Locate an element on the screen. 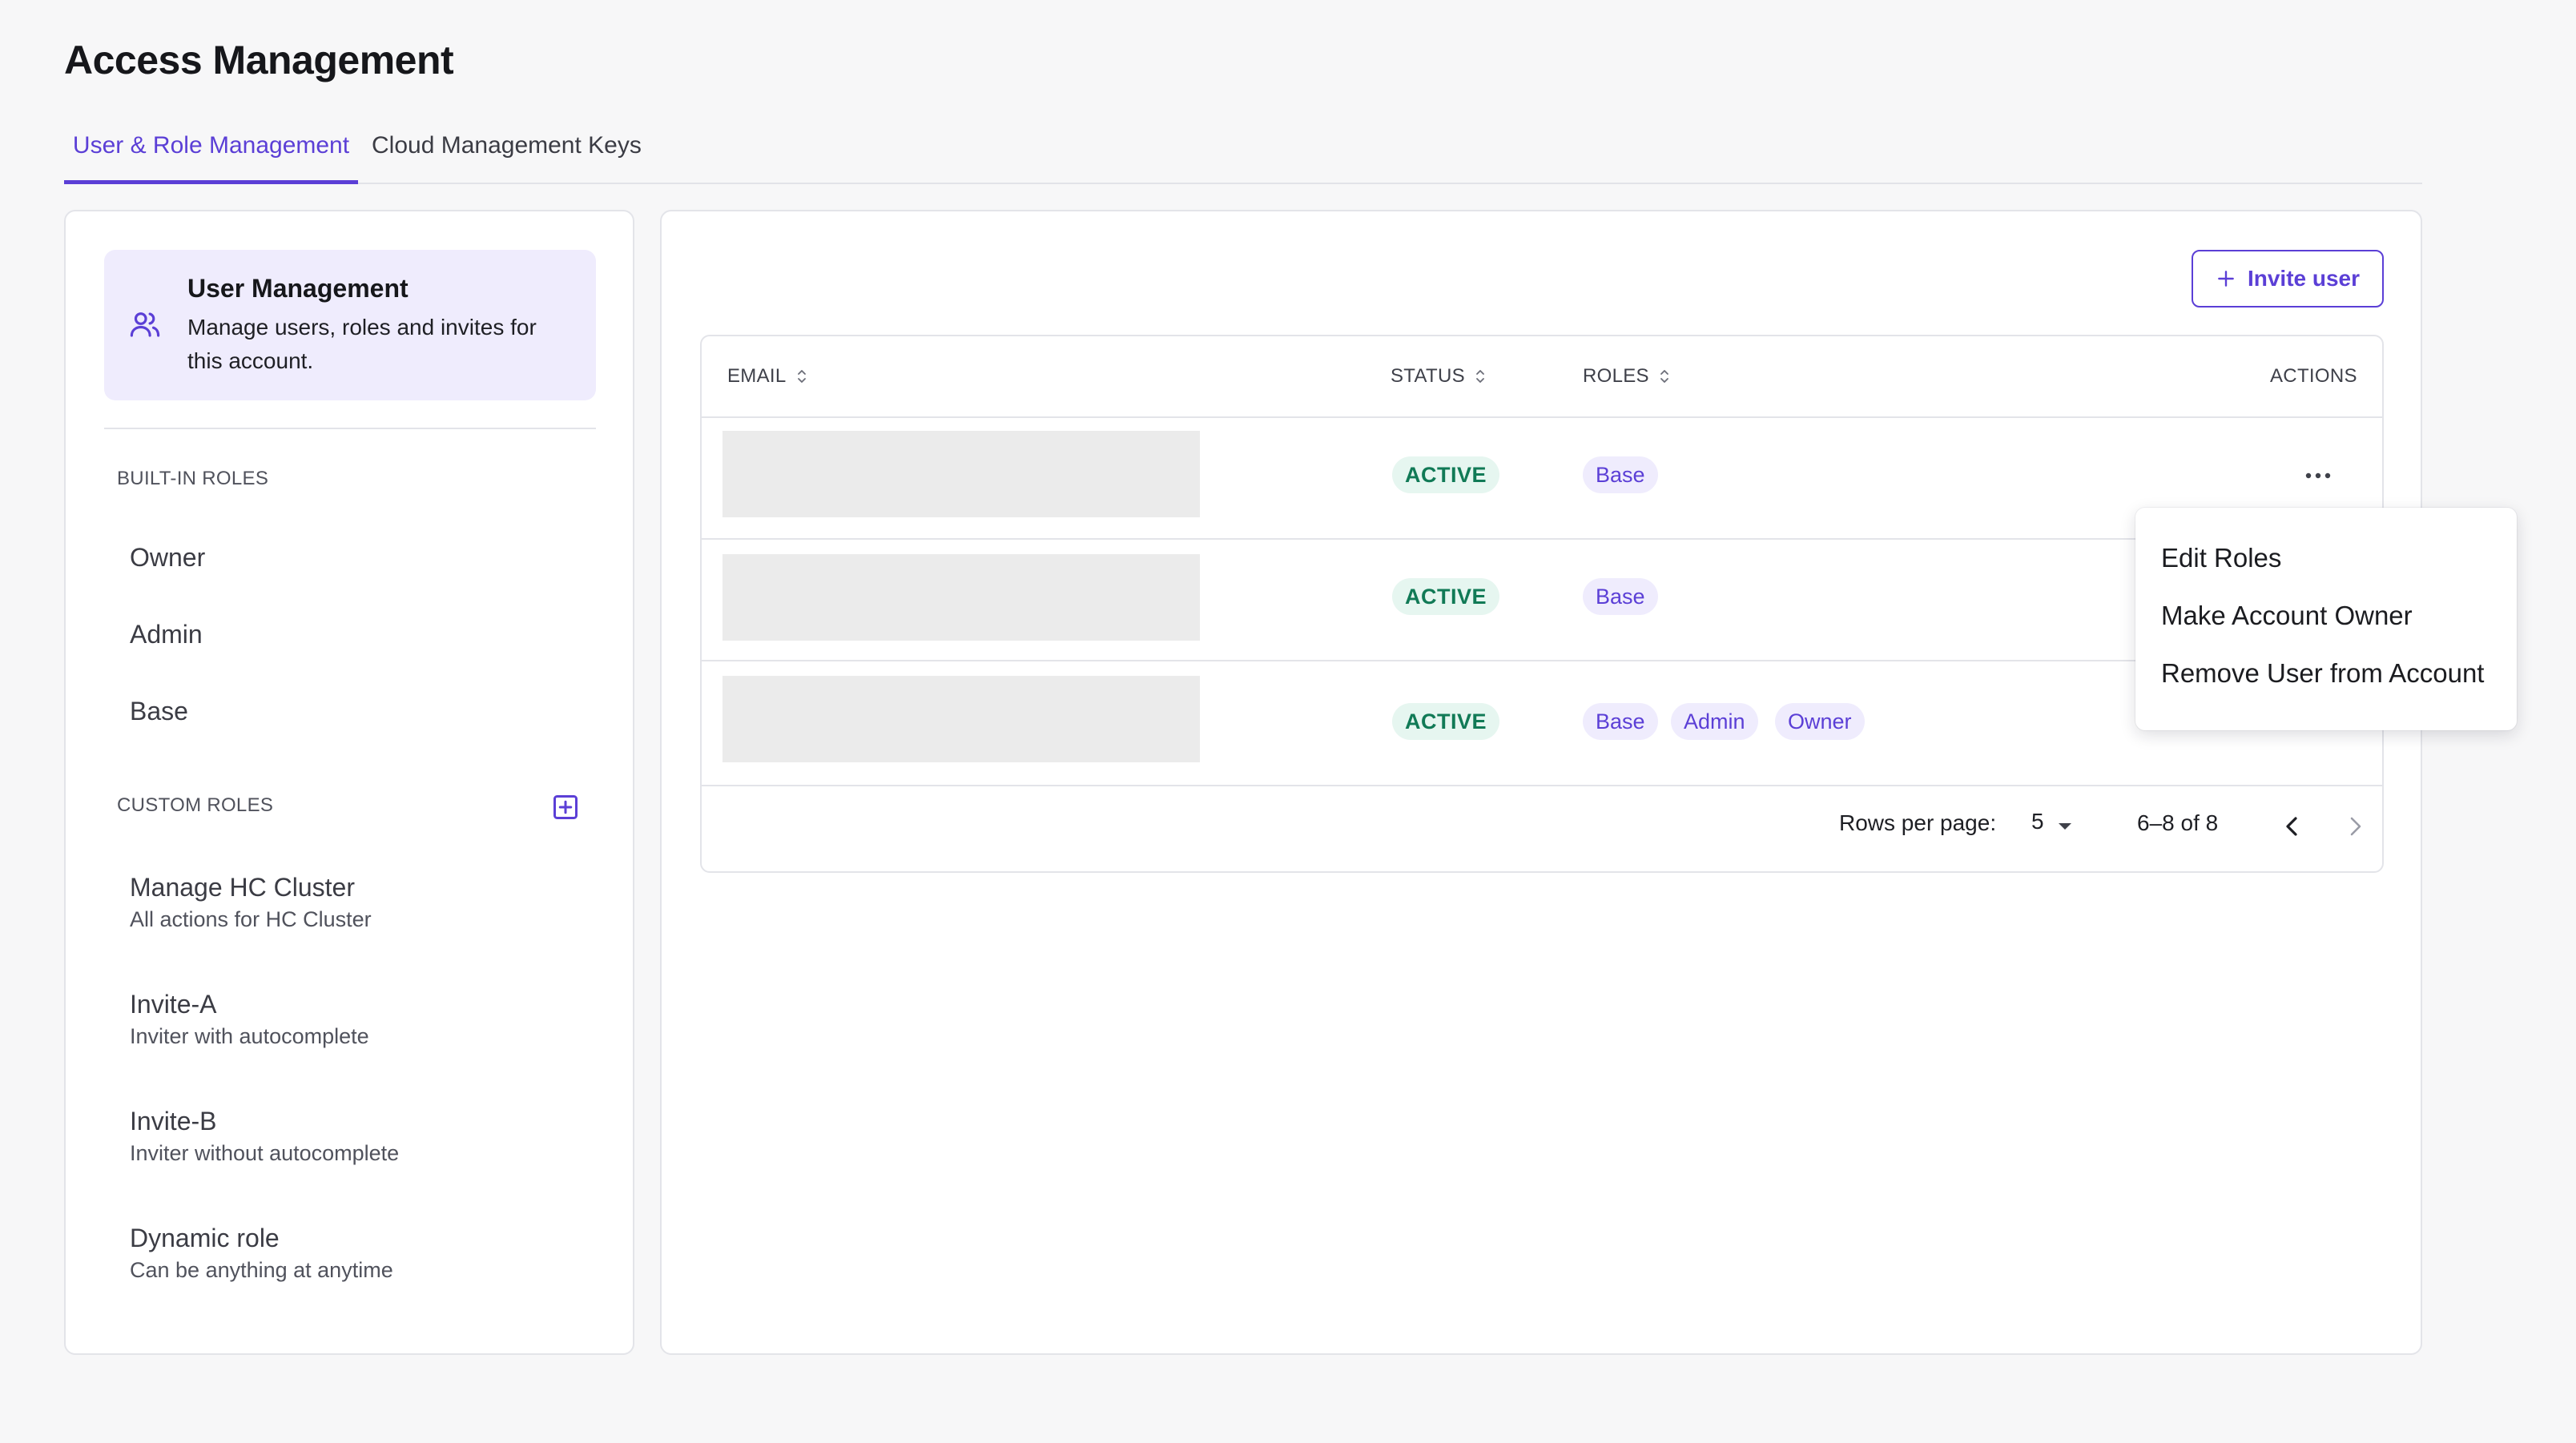 This screenshot has height=1443, width=2576. custom-role-name: Invite-B is located at coordinates (174, 1121).